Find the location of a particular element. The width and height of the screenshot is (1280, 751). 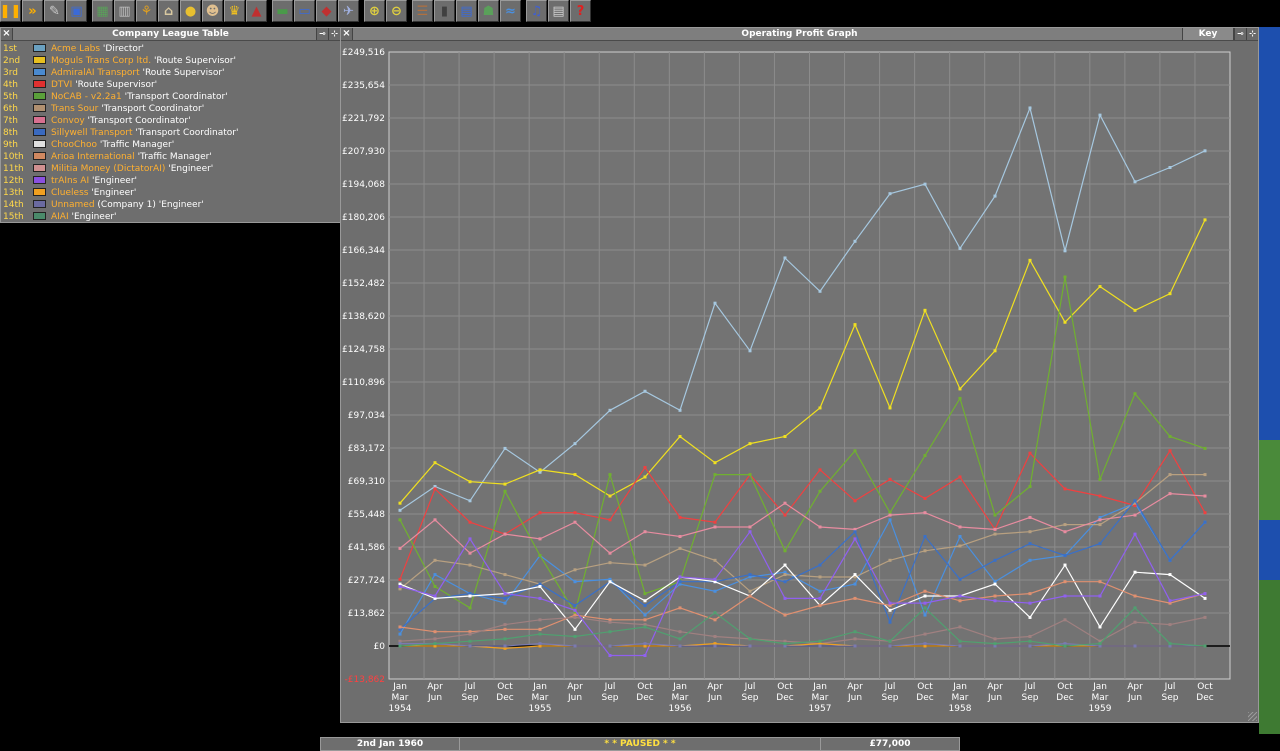

league-row: 15th AIAI 'Engineer' is located at coordinates (60, 217).